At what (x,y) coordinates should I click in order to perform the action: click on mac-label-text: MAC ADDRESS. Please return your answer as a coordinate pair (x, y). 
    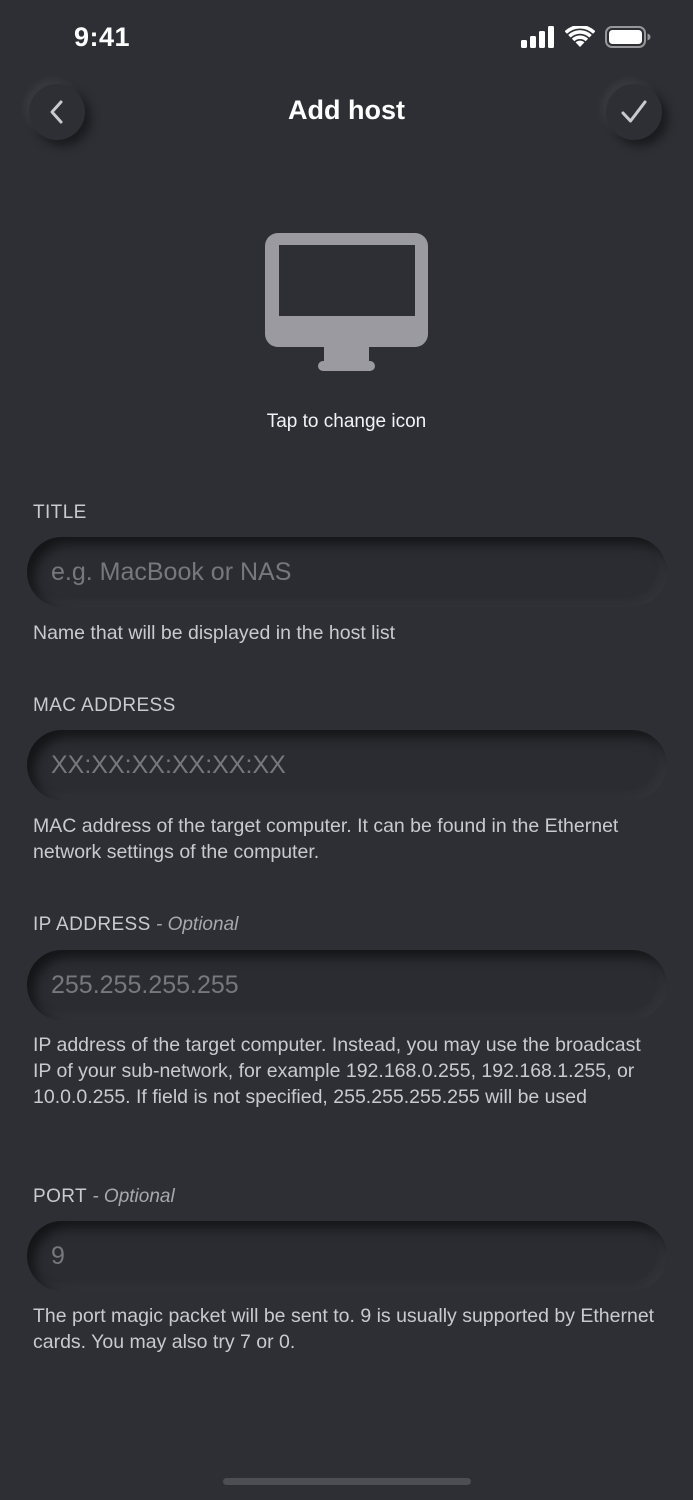
    Looking at the image, I should click on (104, 705).